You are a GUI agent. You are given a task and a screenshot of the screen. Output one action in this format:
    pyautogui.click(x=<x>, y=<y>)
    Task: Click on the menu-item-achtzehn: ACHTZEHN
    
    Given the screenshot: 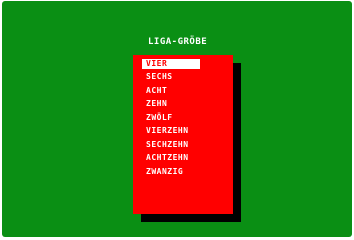 What is the action you would take?
    pyautogui.click(x=167, y=158)
    